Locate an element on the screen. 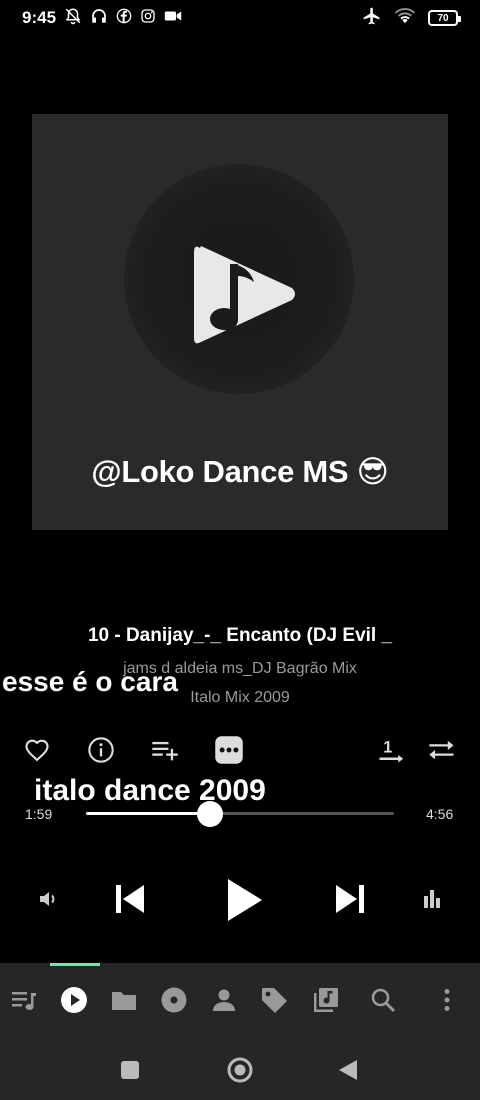 The width and height of the screenshot is (480, 1100). nav-genres is located at coordinates (274, 1000).